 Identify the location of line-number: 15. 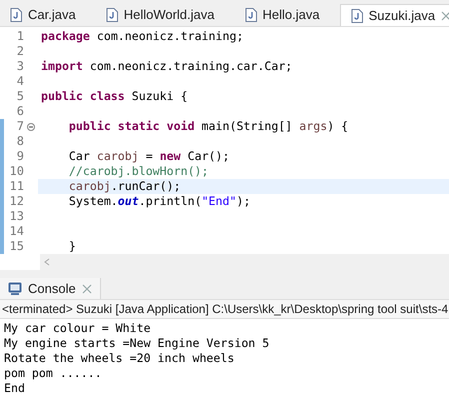
(16, 246).